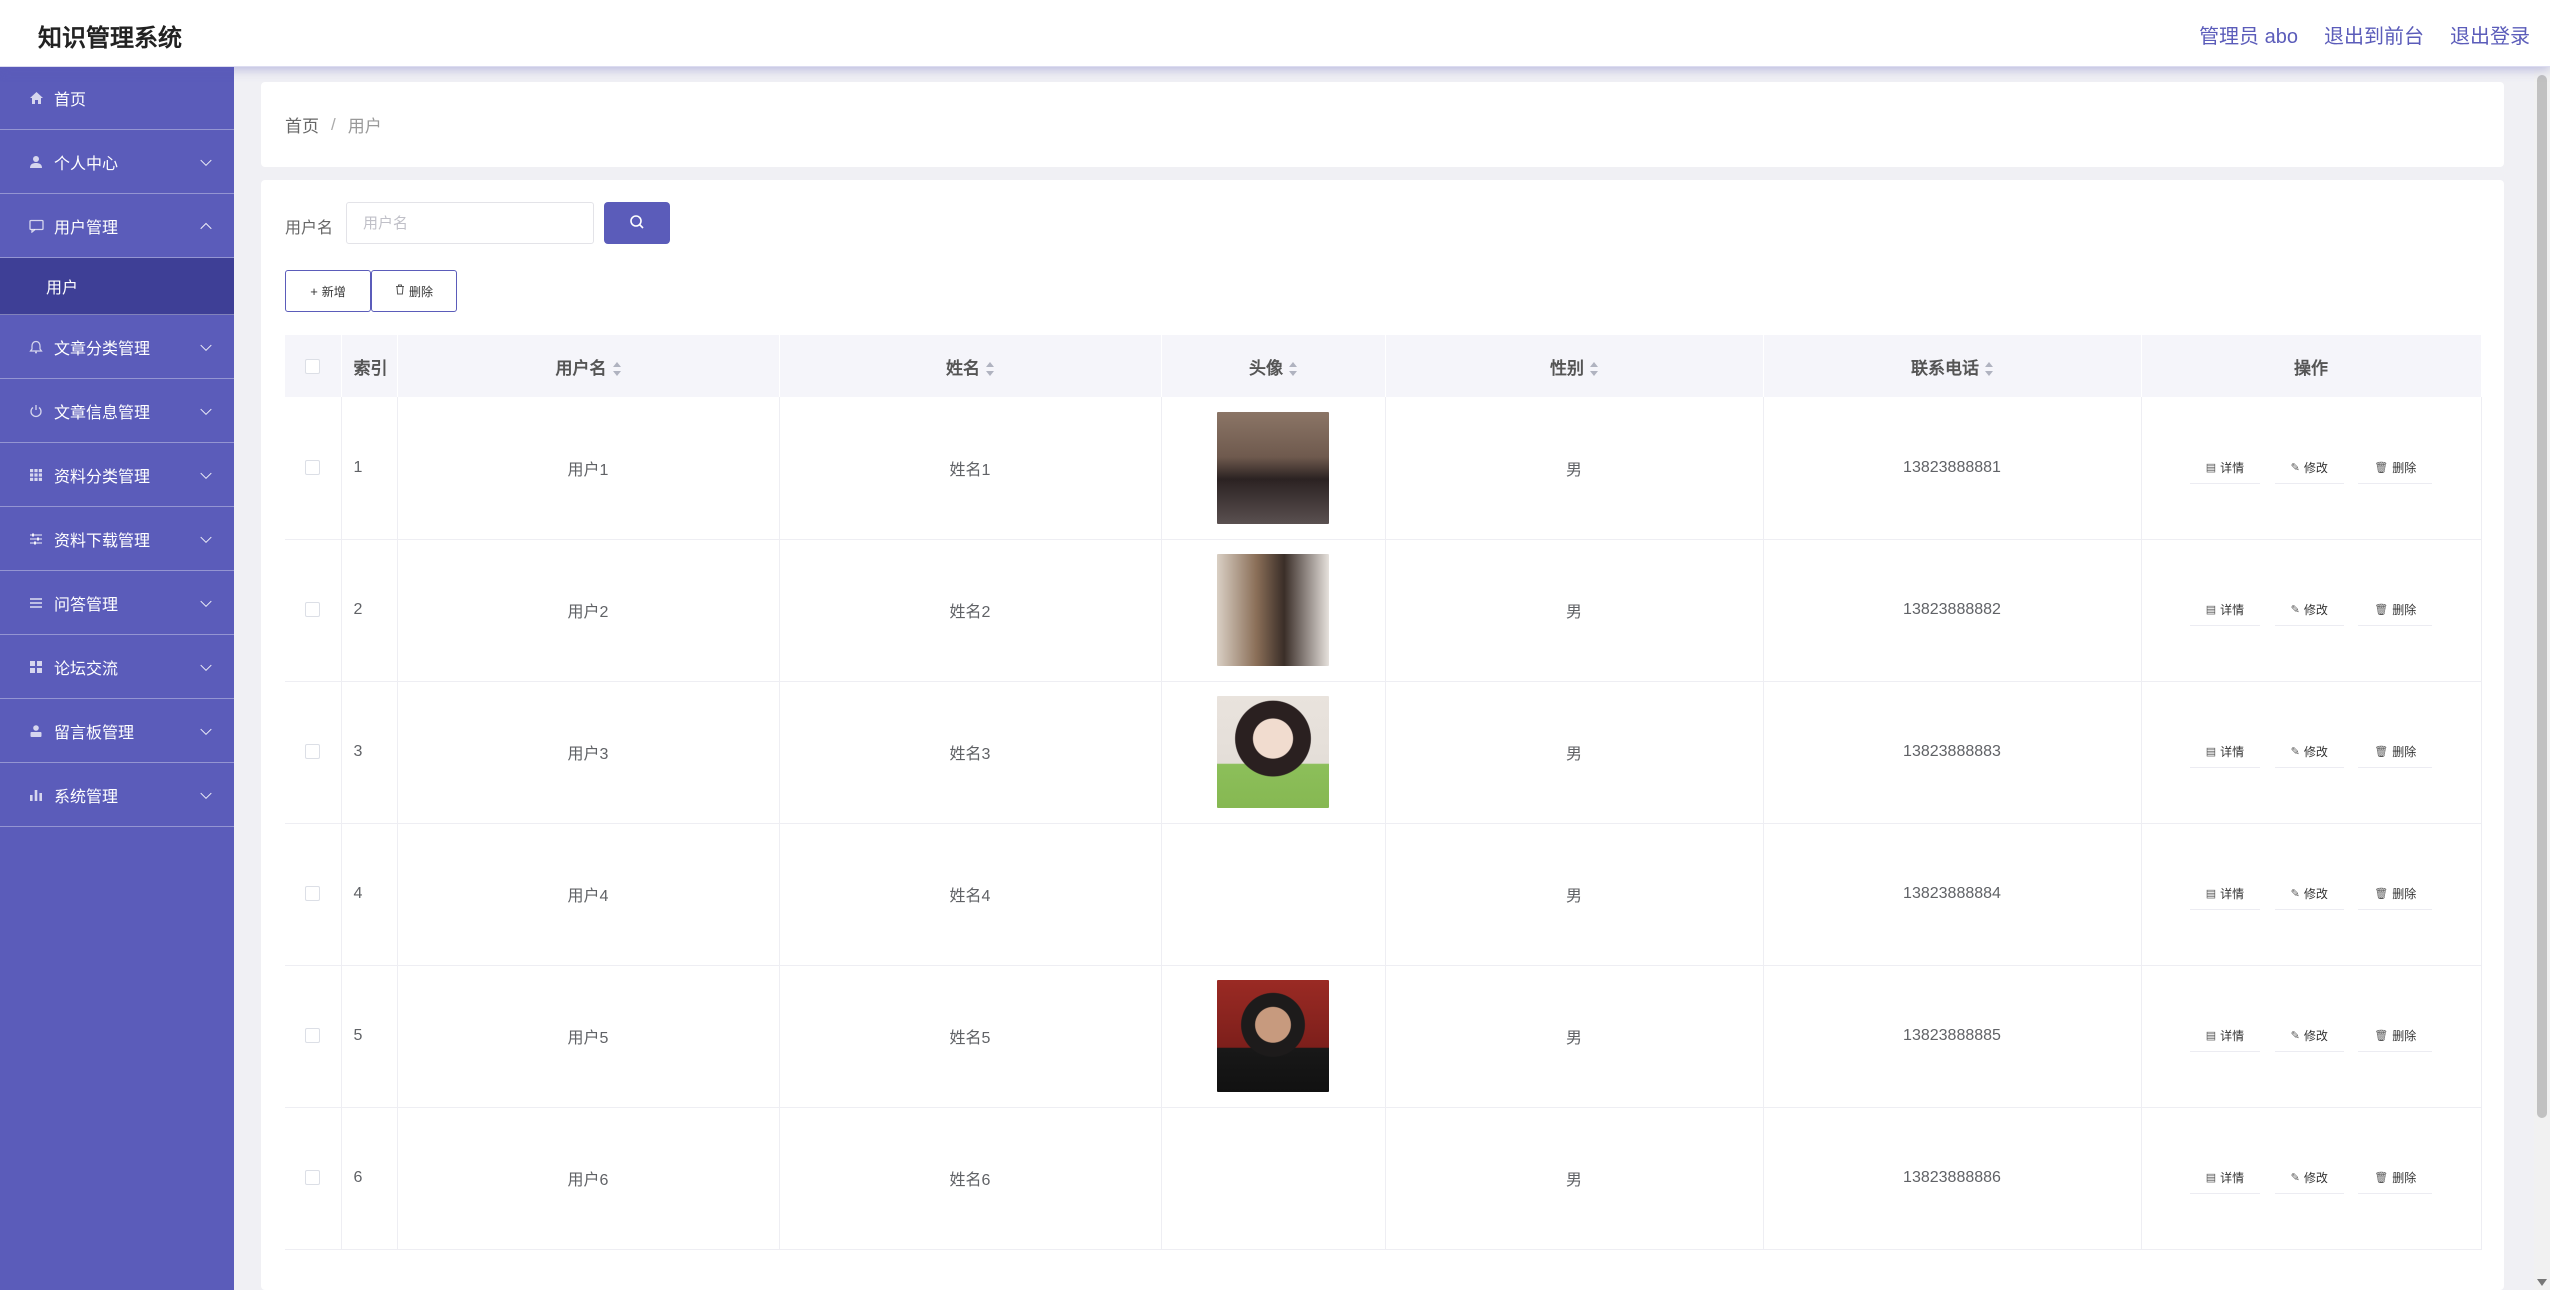 This screenshot has width=2550, height=1290. I want to click on sidebar-item-article-info: 文章信息管理, so click(117, 411).